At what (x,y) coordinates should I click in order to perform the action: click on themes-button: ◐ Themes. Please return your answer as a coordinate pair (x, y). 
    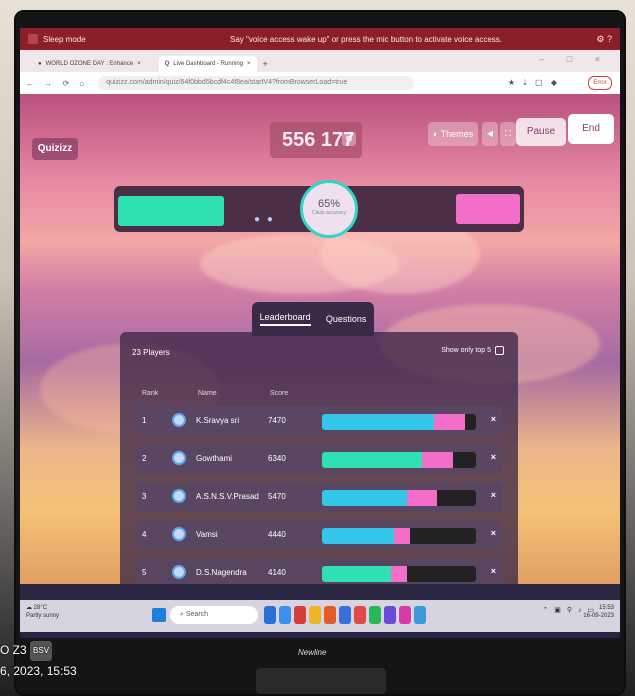
    Looking at the image, I should click on (453, 134).